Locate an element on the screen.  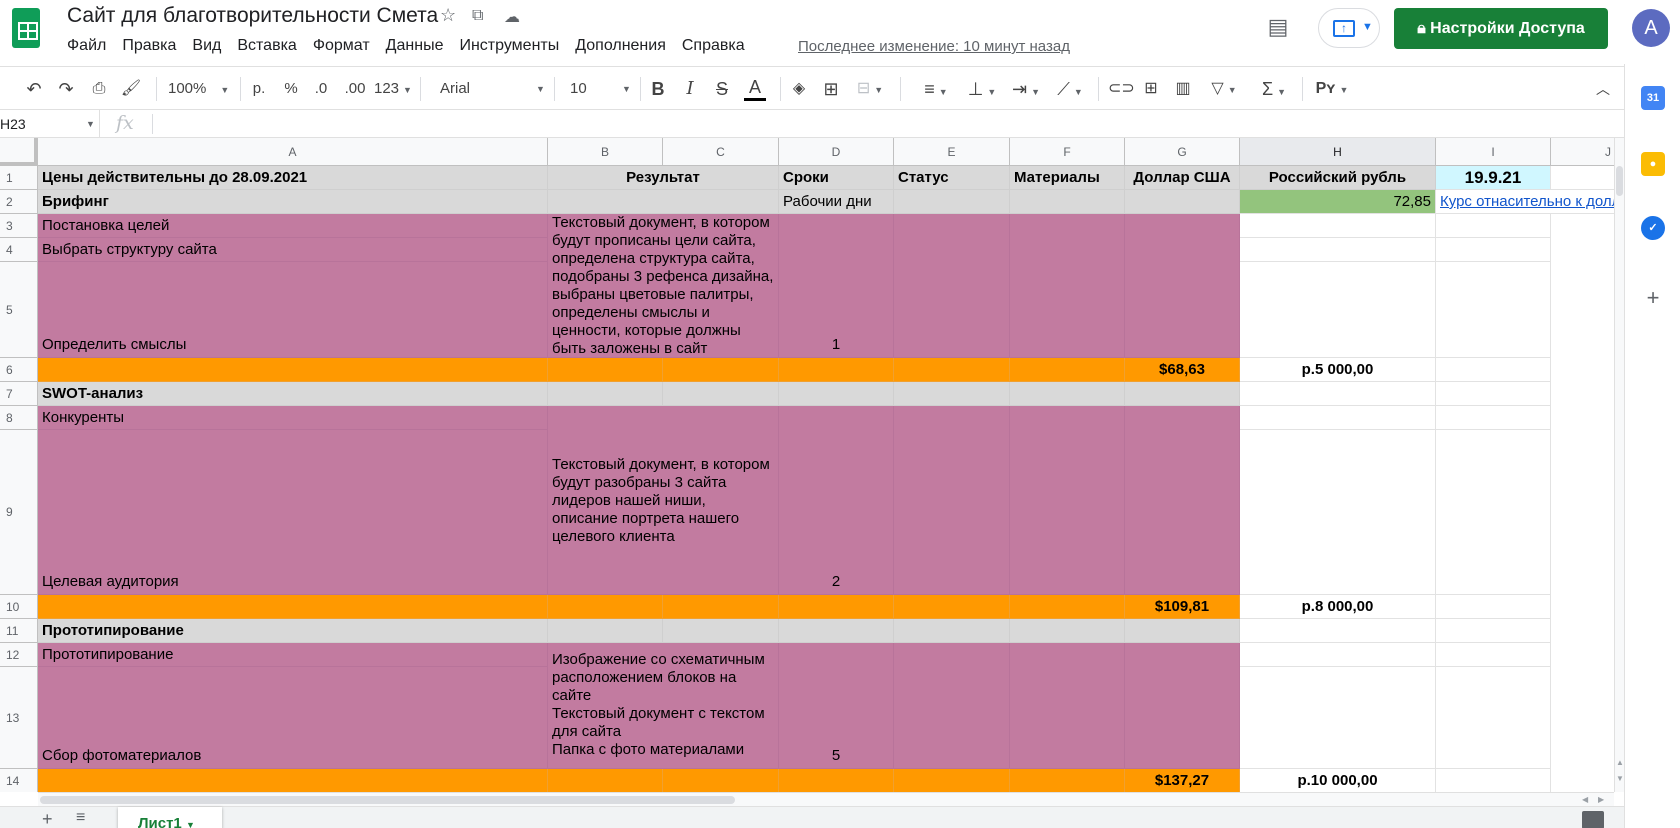
star-icon: ☆ is located at coordinates (448, 15).